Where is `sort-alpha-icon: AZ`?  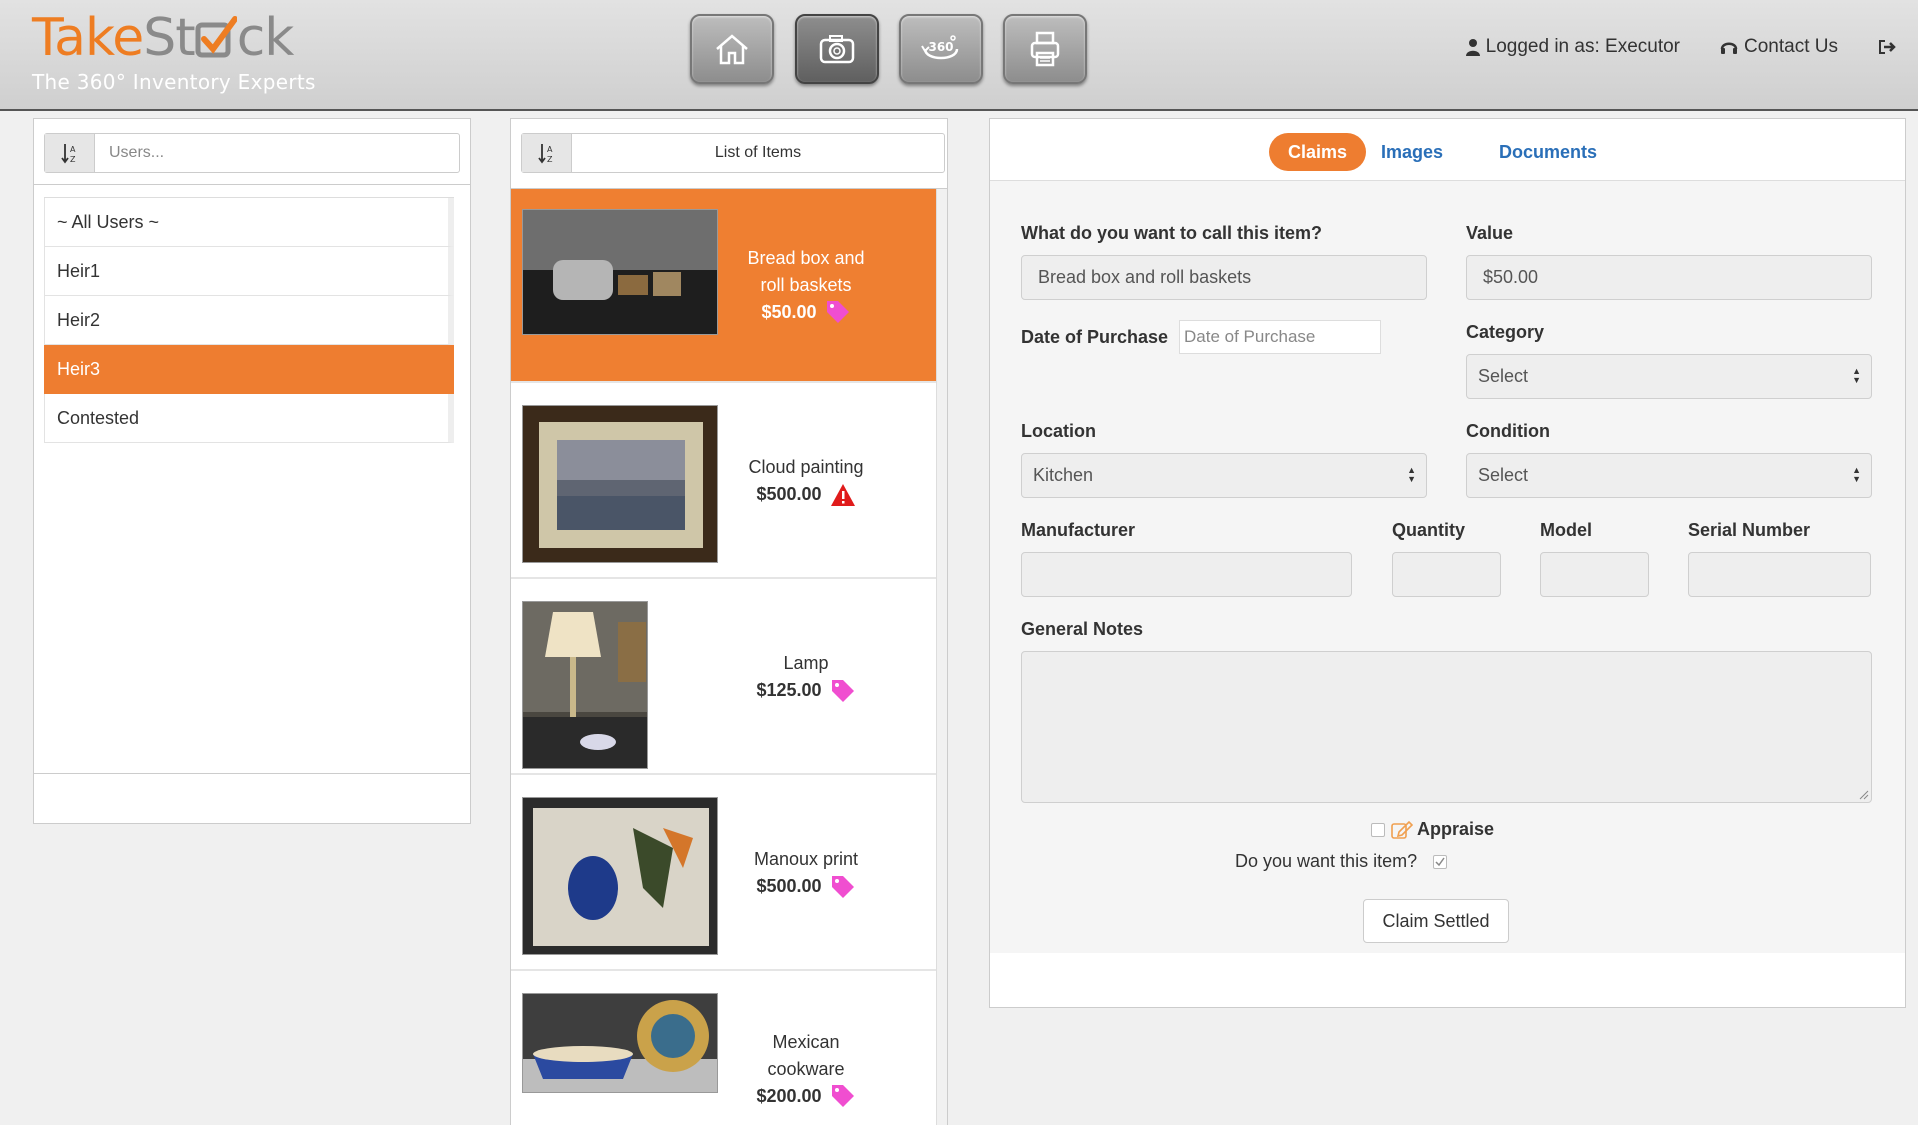
sort-alpha-icon: AZ is located at coordinates (68, 154).